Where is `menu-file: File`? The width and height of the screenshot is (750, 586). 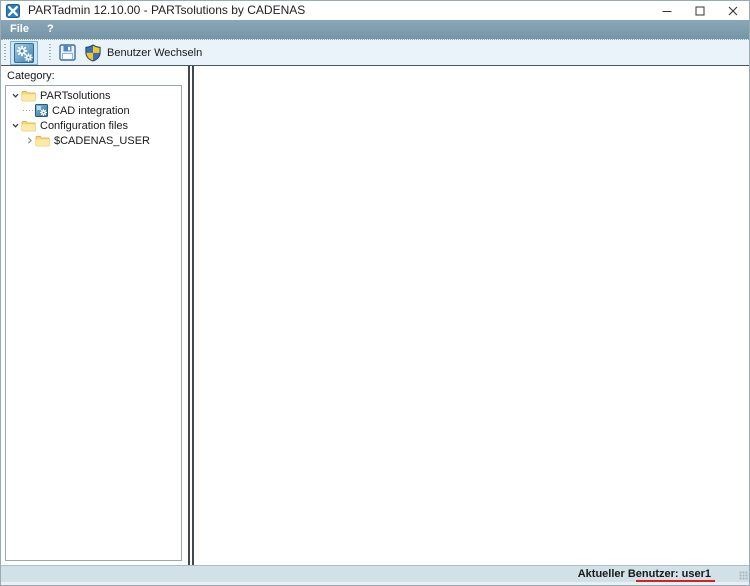
menu-file: File is located at coordinates (19, 29).